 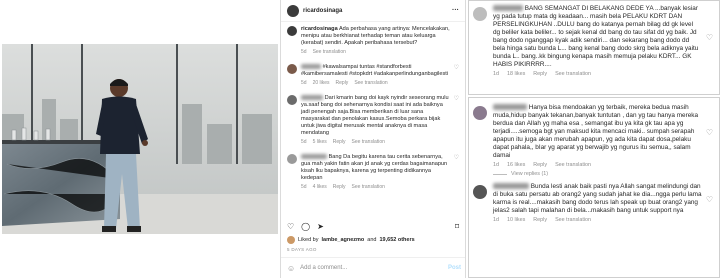 I want to click on add-comment-bar: ☺ Add a comment... Post, so click(x=373, y=267).